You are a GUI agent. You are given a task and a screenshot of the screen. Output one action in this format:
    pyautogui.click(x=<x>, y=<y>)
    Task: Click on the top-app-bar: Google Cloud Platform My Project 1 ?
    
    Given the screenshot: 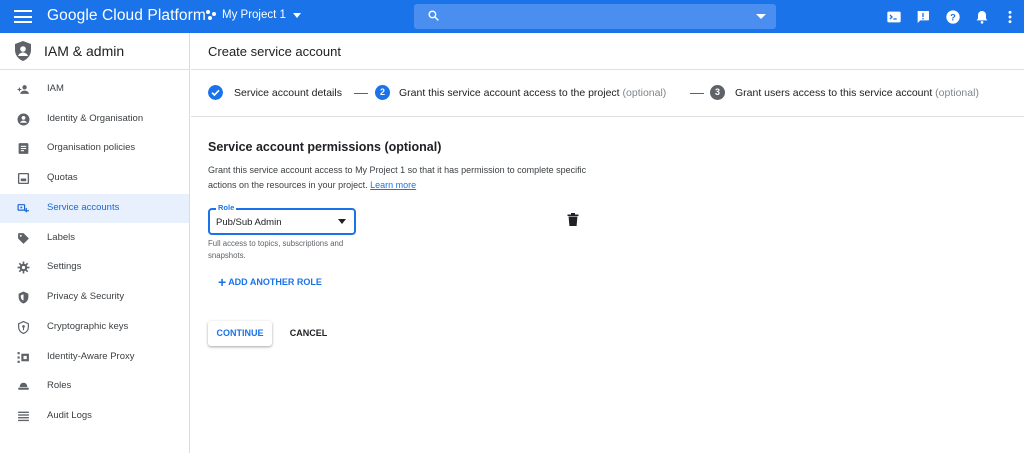 What is the action you would take?
    pyautogui.click(x=512, y=16)
    